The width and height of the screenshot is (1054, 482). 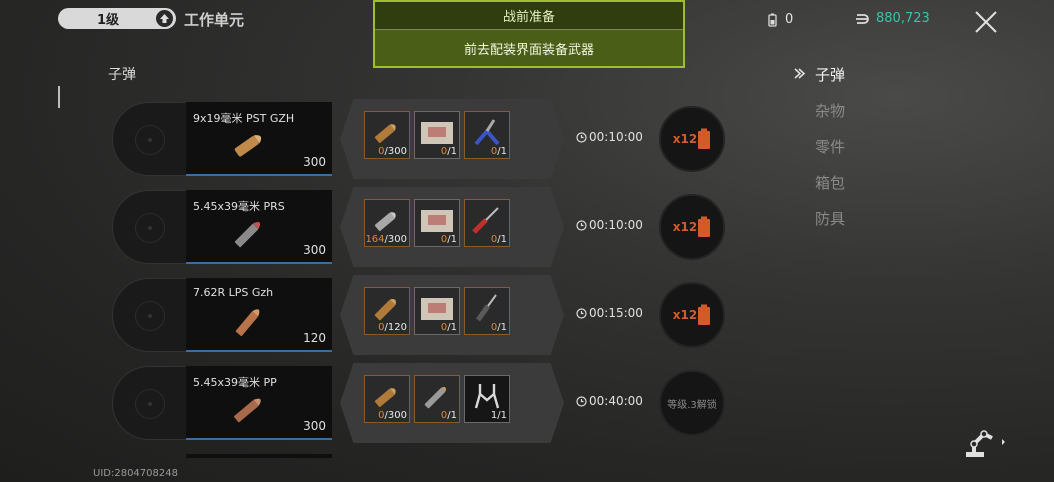 What do you see at coordinates (164, 18) in the screenshot?
I see `level-up-icon` at bounding box center [164, 18].